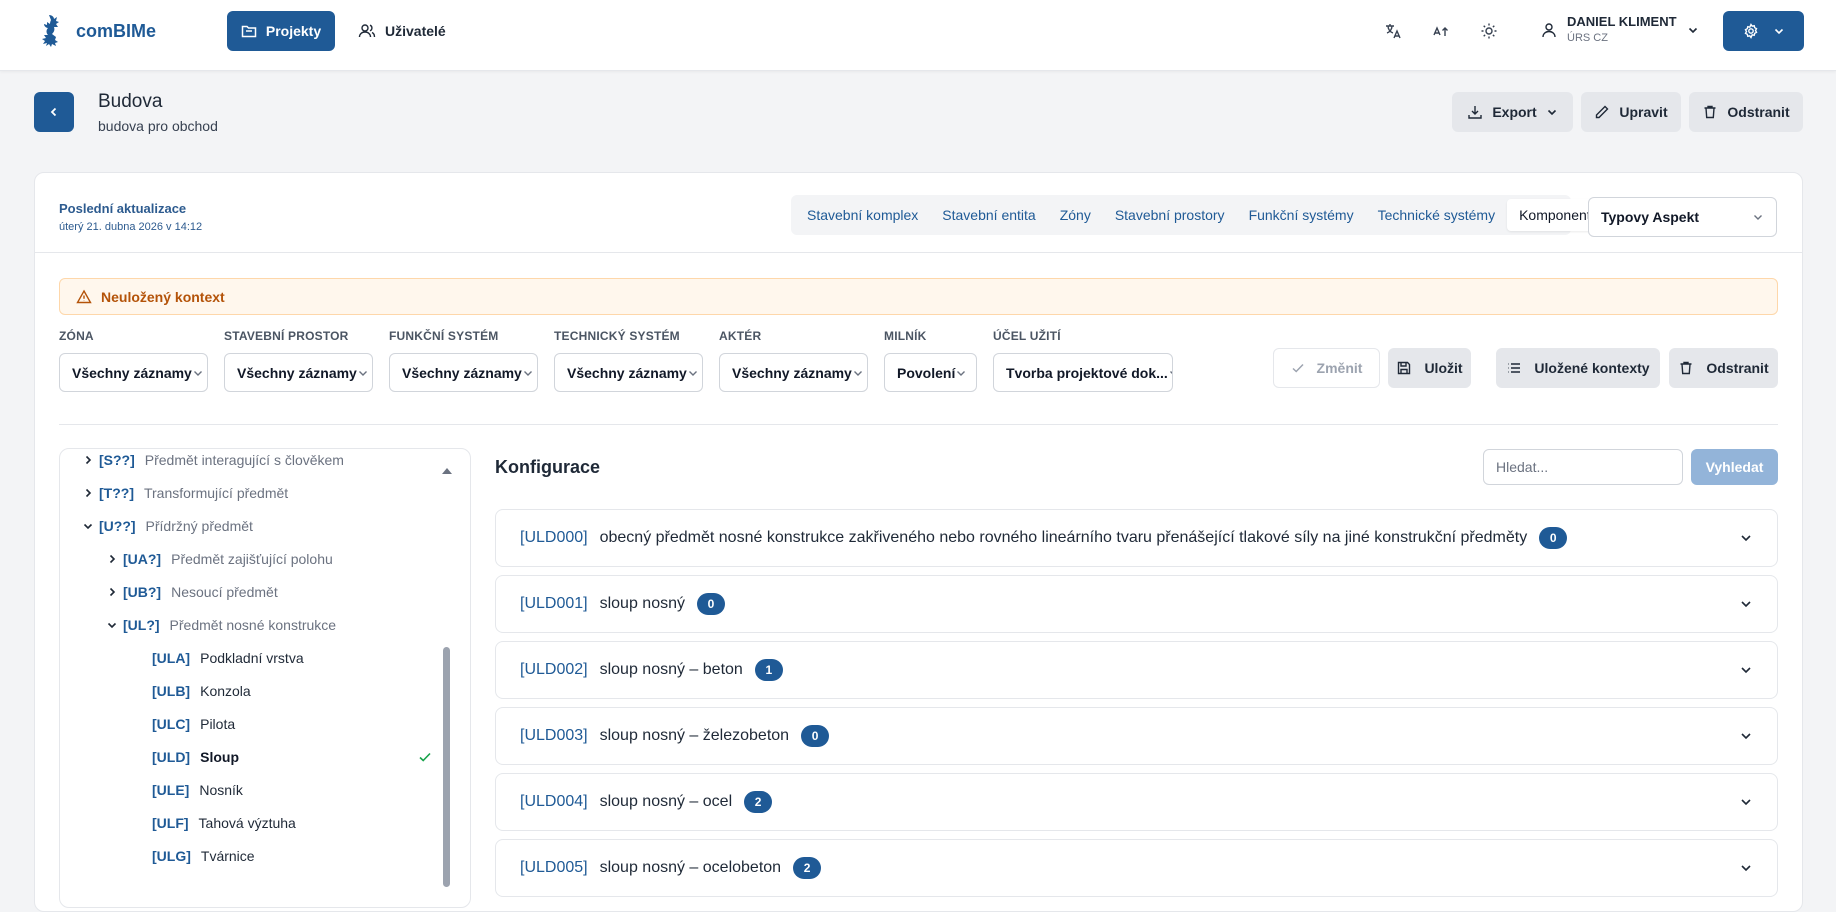  Describe the element at coordinates (1737, 368) in the screenshot. I see `delete-context-label: Odstranit` at that location.